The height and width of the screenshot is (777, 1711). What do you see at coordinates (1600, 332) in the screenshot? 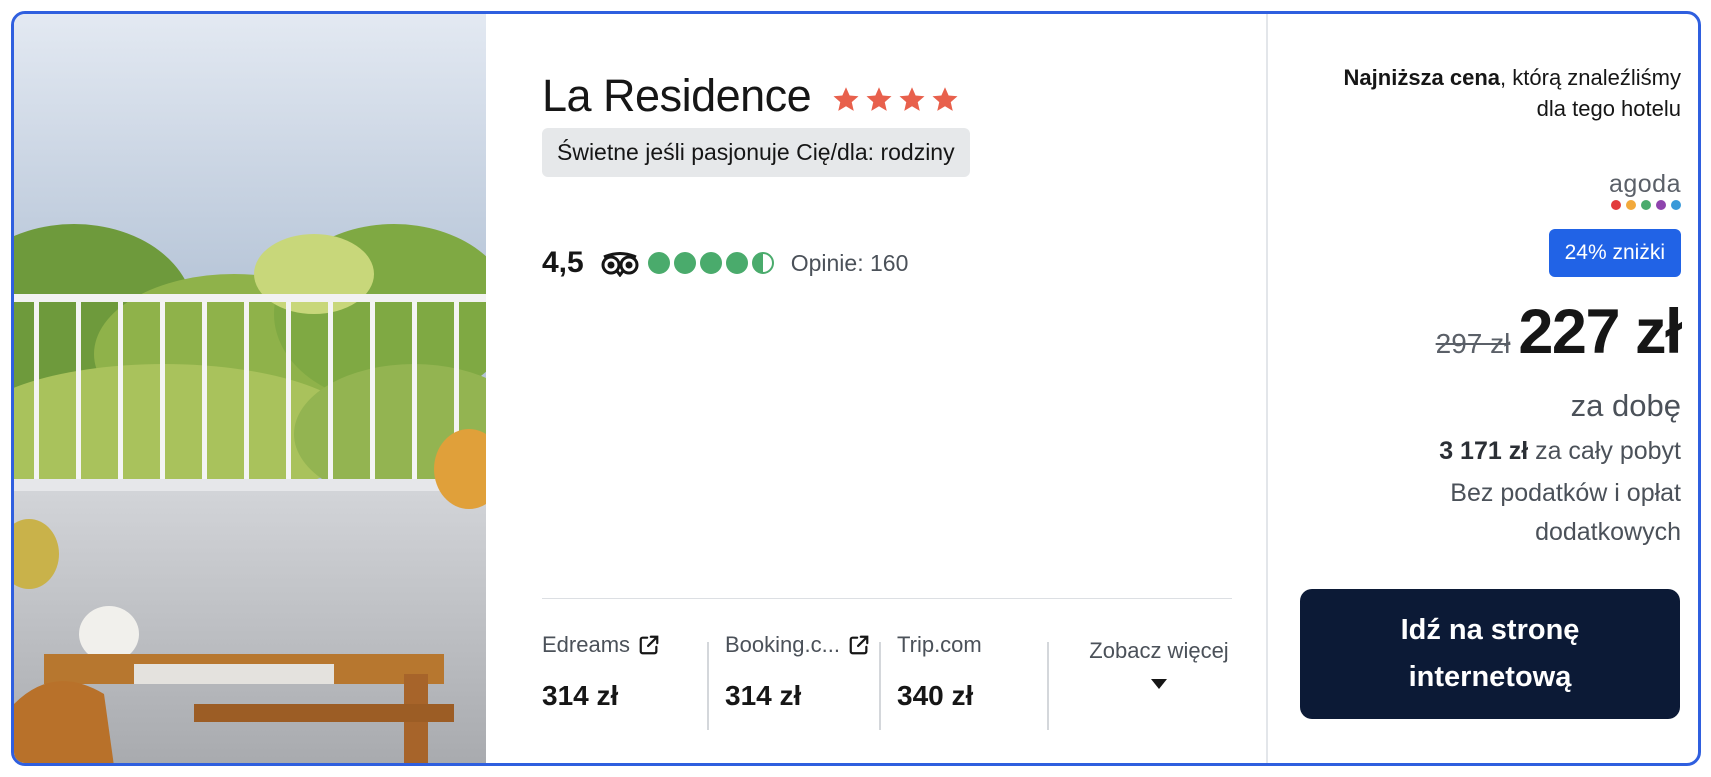
I see `current-price: 227 zł` at bounding box center [1600, 332].